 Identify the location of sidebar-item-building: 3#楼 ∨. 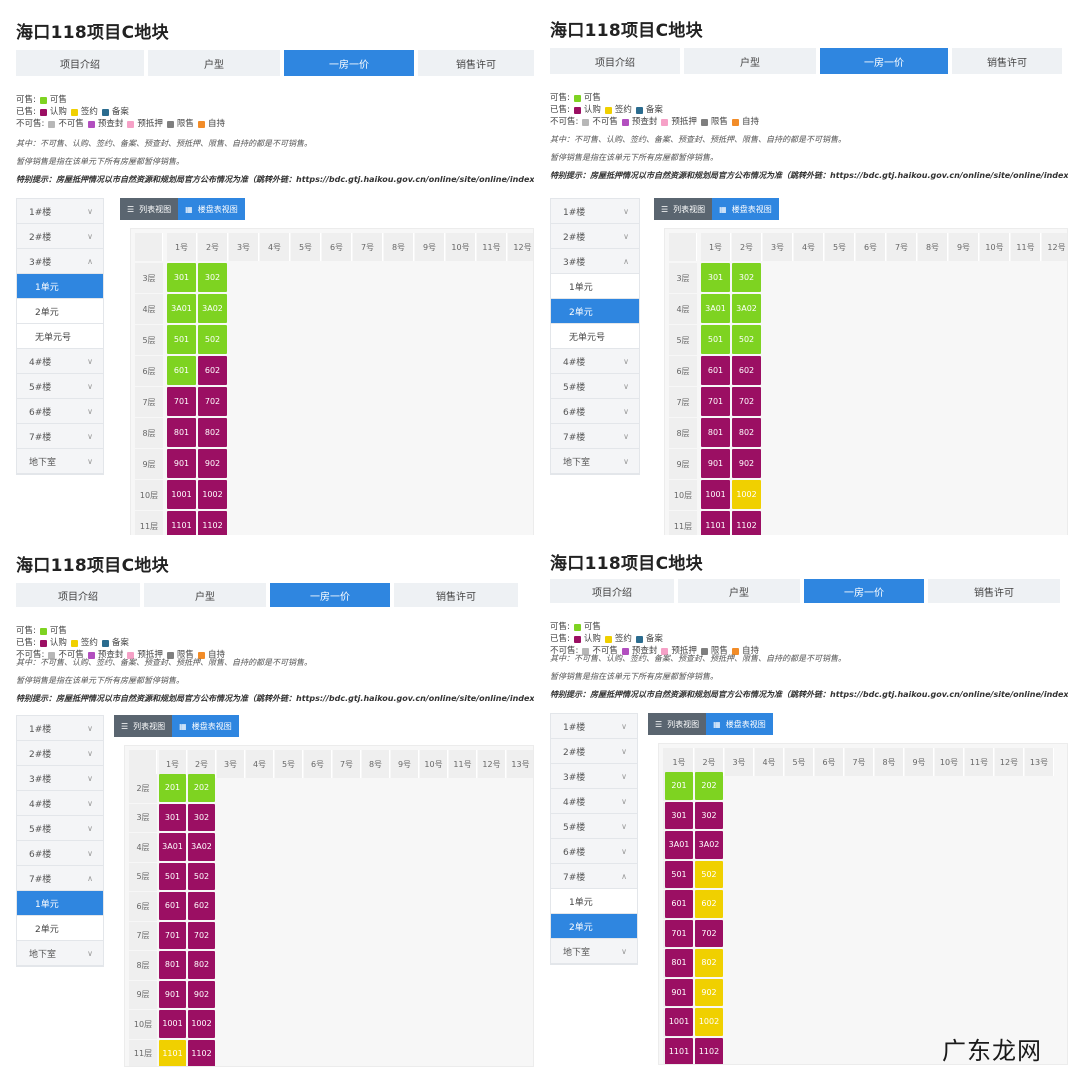
(60, 778).